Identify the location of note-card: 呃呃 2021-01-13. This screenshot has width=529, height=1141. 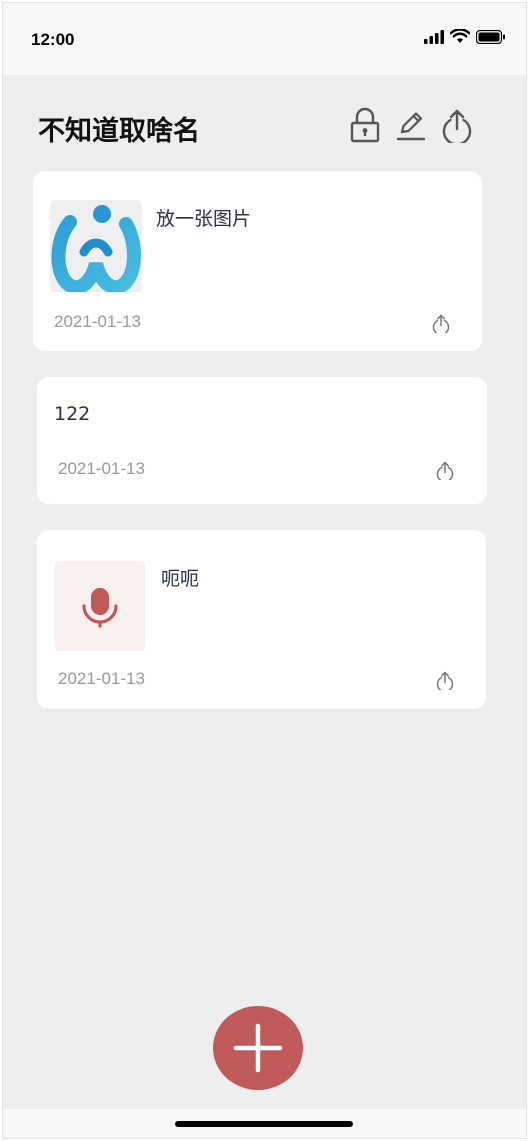
(261, 619).